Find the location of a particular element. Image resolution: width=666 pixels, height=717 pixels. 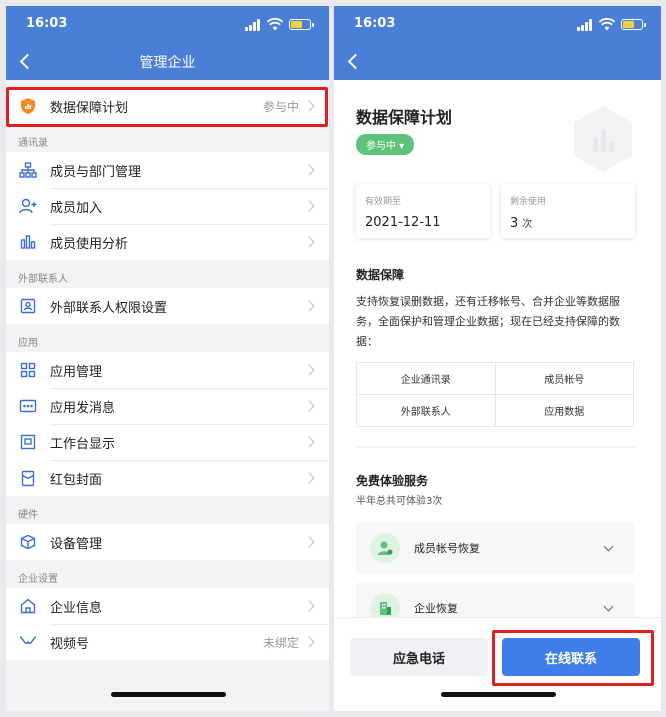

list-item-app-message: 应用发消息 is located at coordinates (167, 406).